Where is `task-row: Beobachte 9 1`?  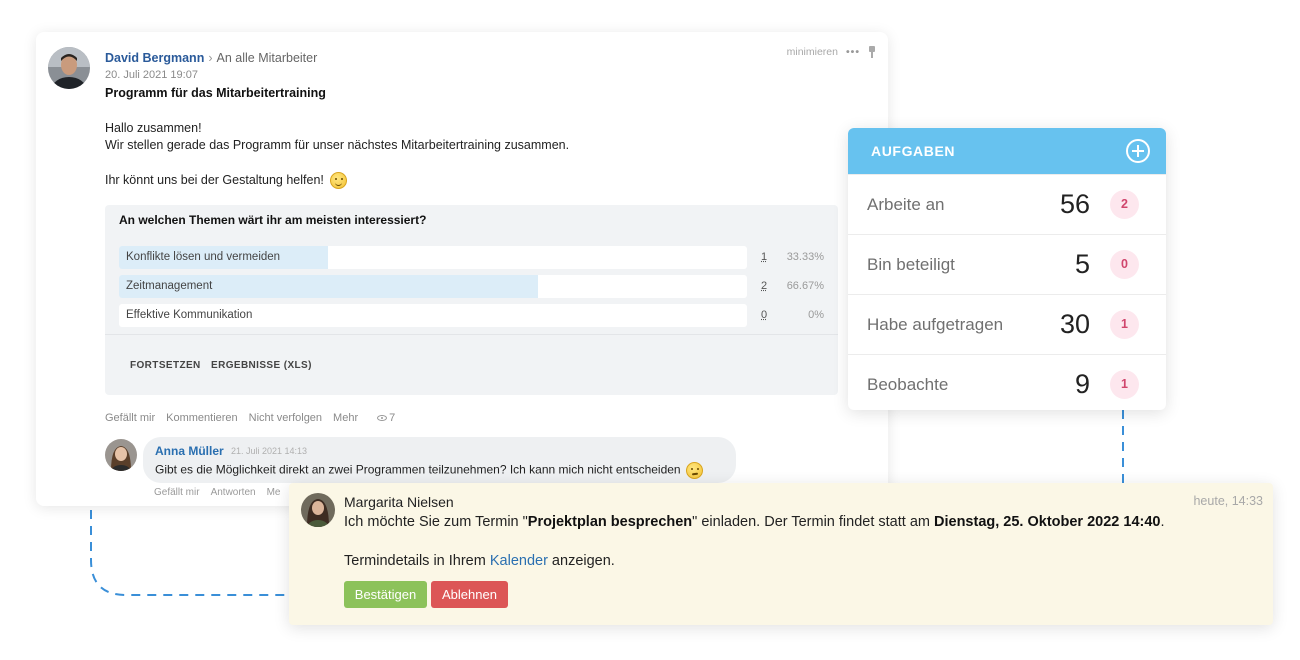
task-row: Beobachte 9 1 is located at coordinates (1007, 382).